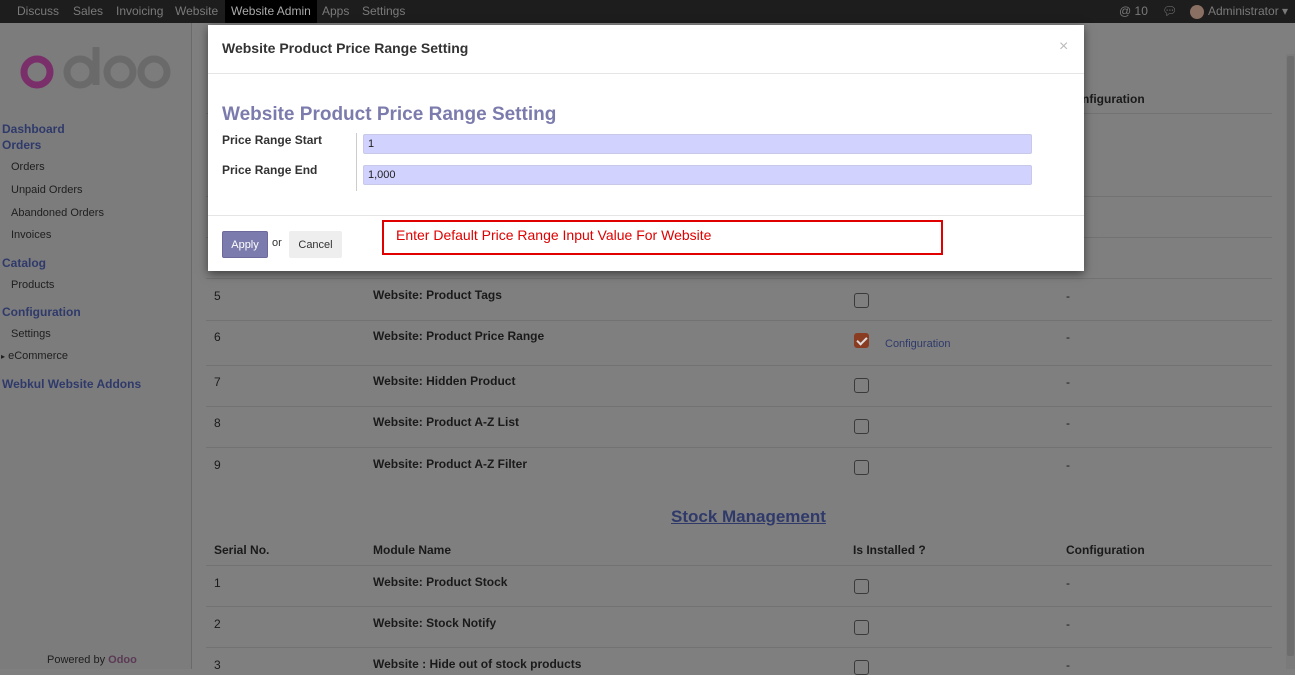  What do you see at coordinates (697, 175) in the screenshot?
I see `price-range-end-input` at bounding box center [697, 175].